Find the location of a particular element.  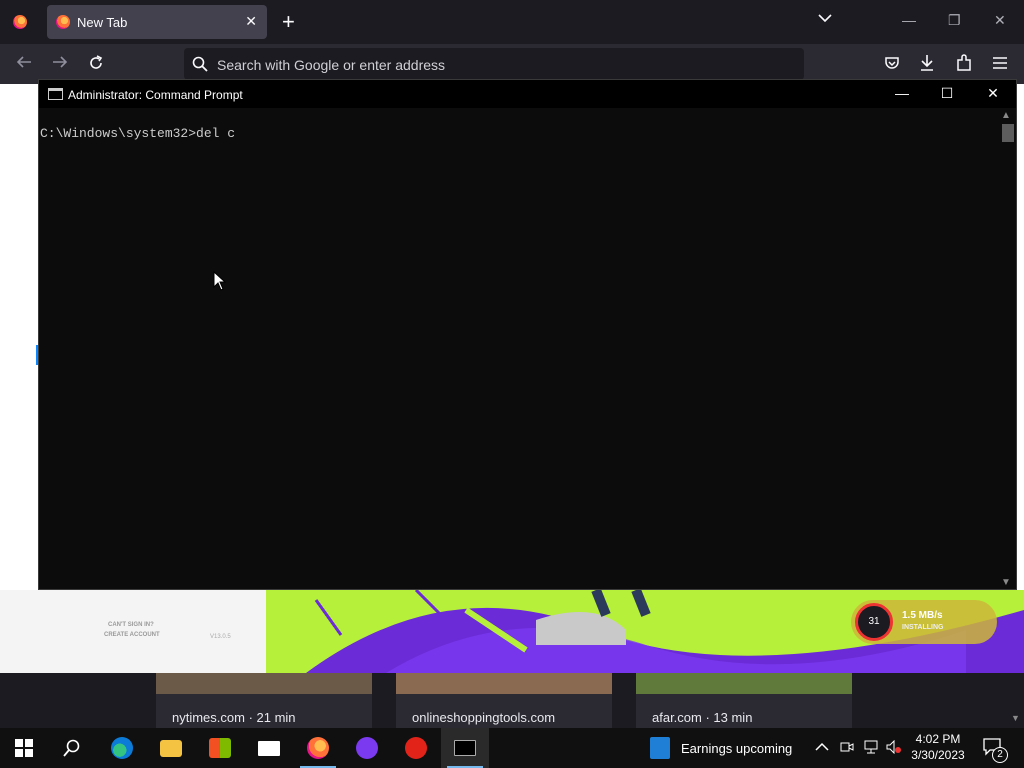

browser-minimize-icon: — is located at coordinates (909, 20).